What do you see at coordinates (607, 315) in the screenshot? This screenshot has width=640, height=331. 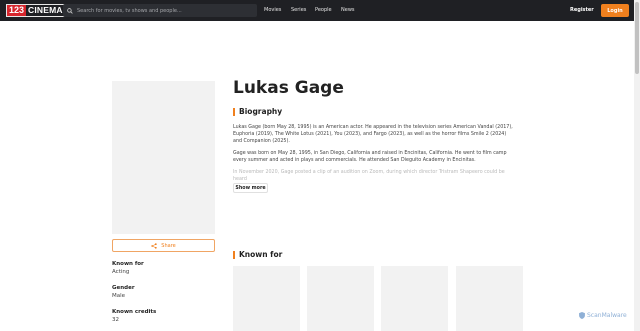 I see `watermark-text: ScanMalware` at bounding box center [607, 315].